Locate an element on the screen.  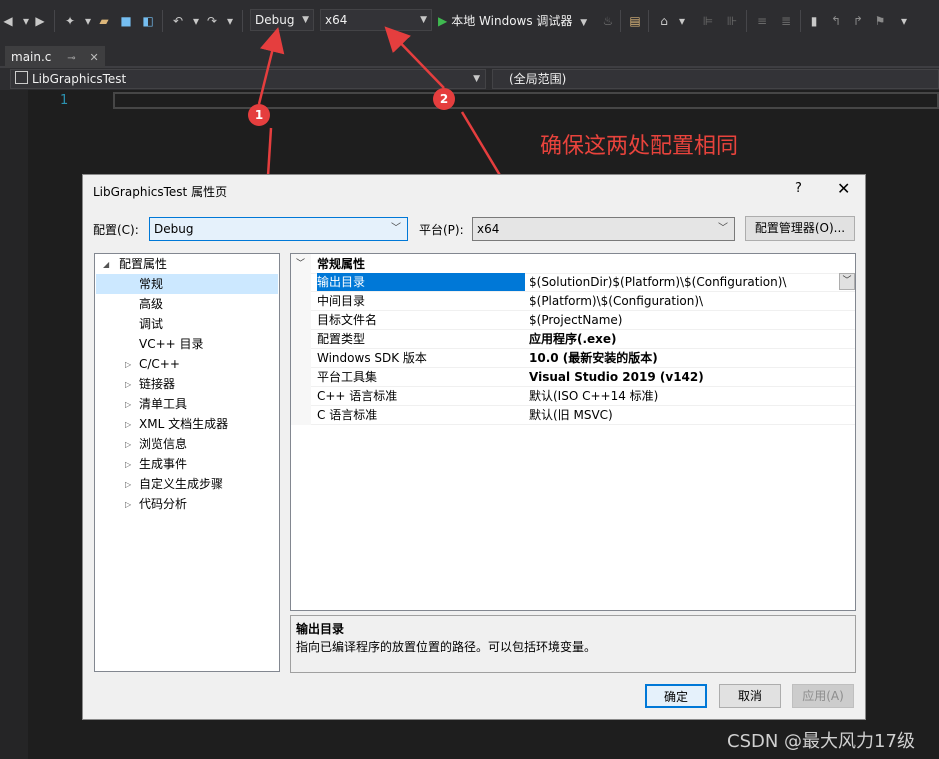
grid-category-row: 常规属性 is located at coordinates (573, 264).